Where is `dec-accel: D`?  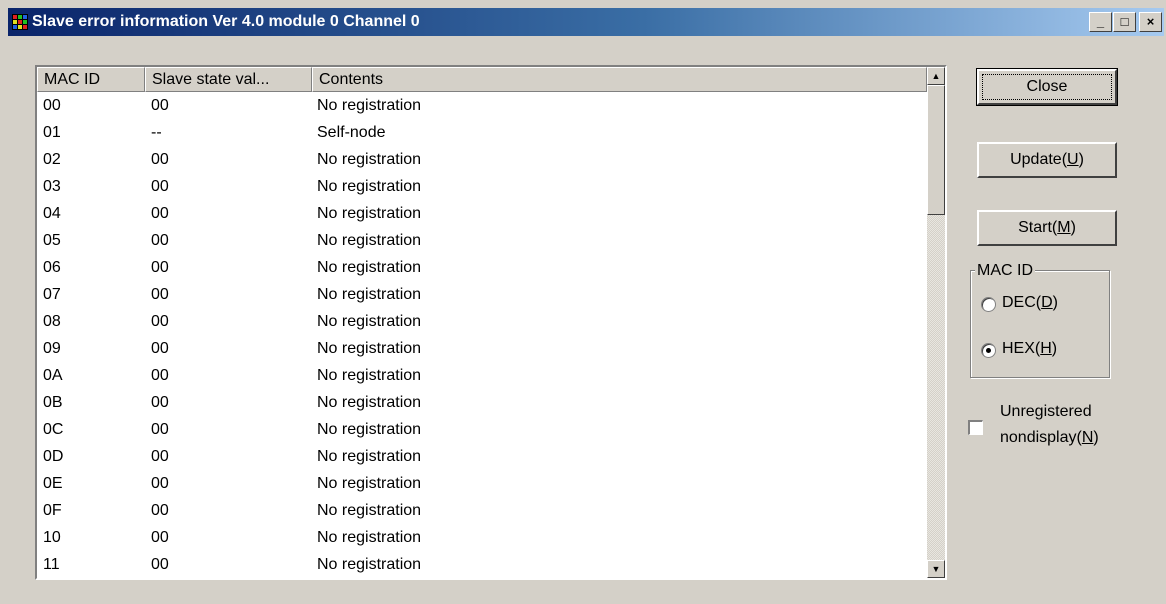
dec-accel: D is located at coordinates (1047, 302).